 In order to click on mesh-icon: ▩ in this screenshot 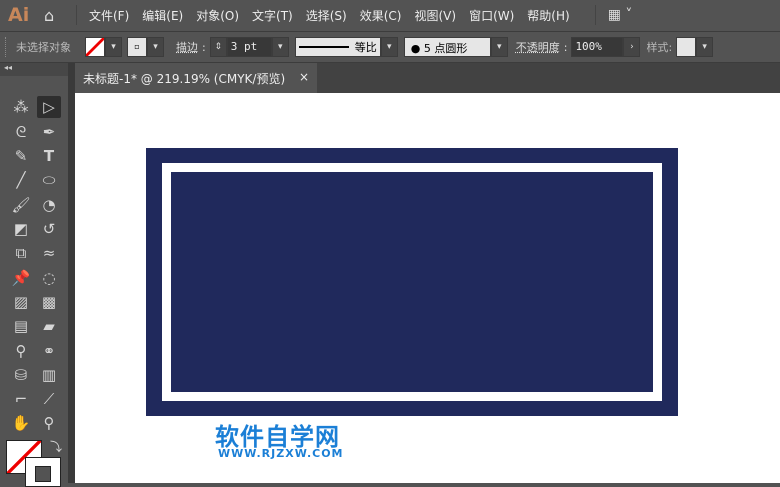, I will do `click(49, 302)`.